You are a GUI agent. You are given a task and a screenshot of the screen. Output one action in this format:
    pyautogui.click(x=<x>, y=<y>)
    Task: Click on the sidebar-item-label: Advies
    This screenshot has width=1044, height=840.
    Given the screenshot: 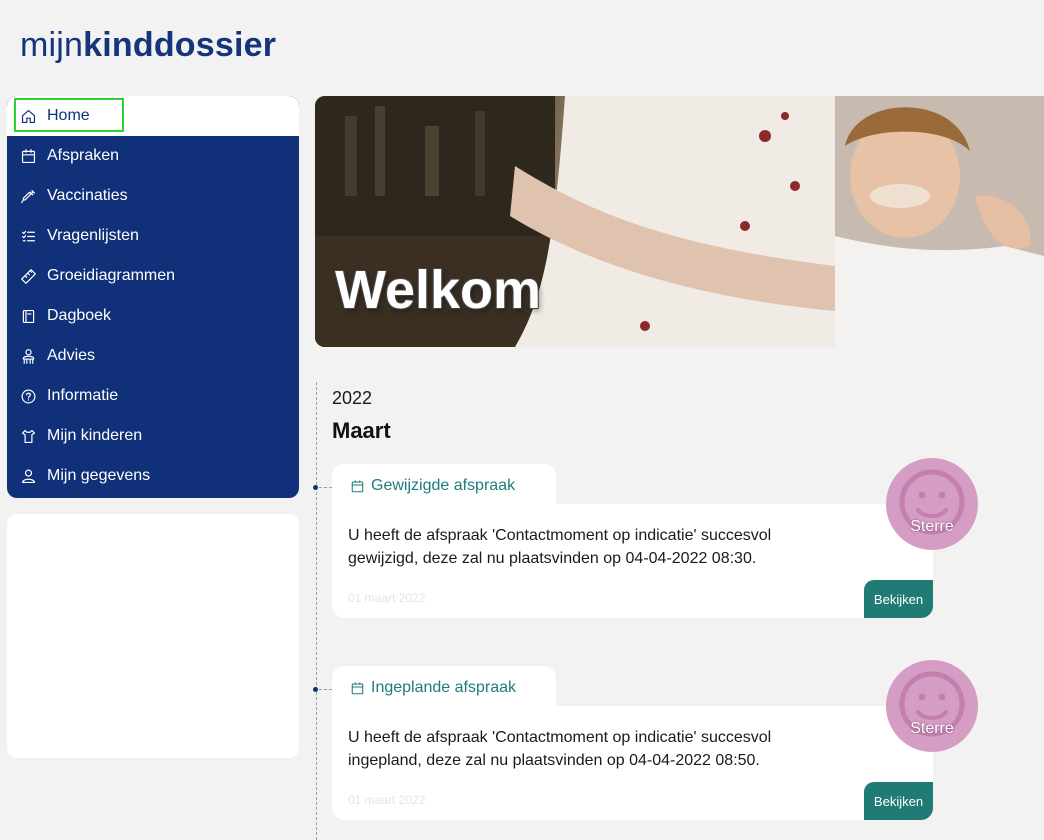 What is the action you would take?
    pyautogui.click(x=71, y=355)
    